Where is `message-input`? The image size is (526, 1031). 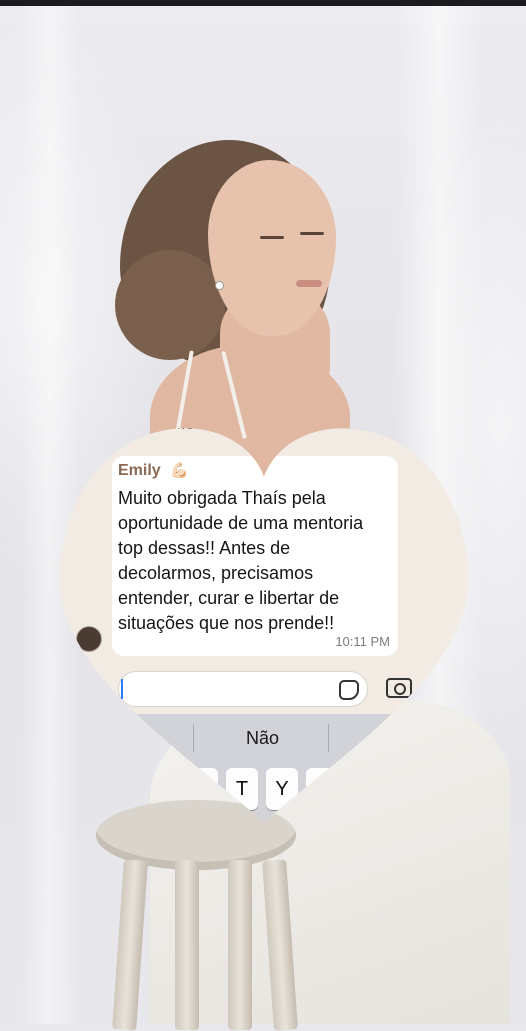
message-input is located at coordinates (243, 689).